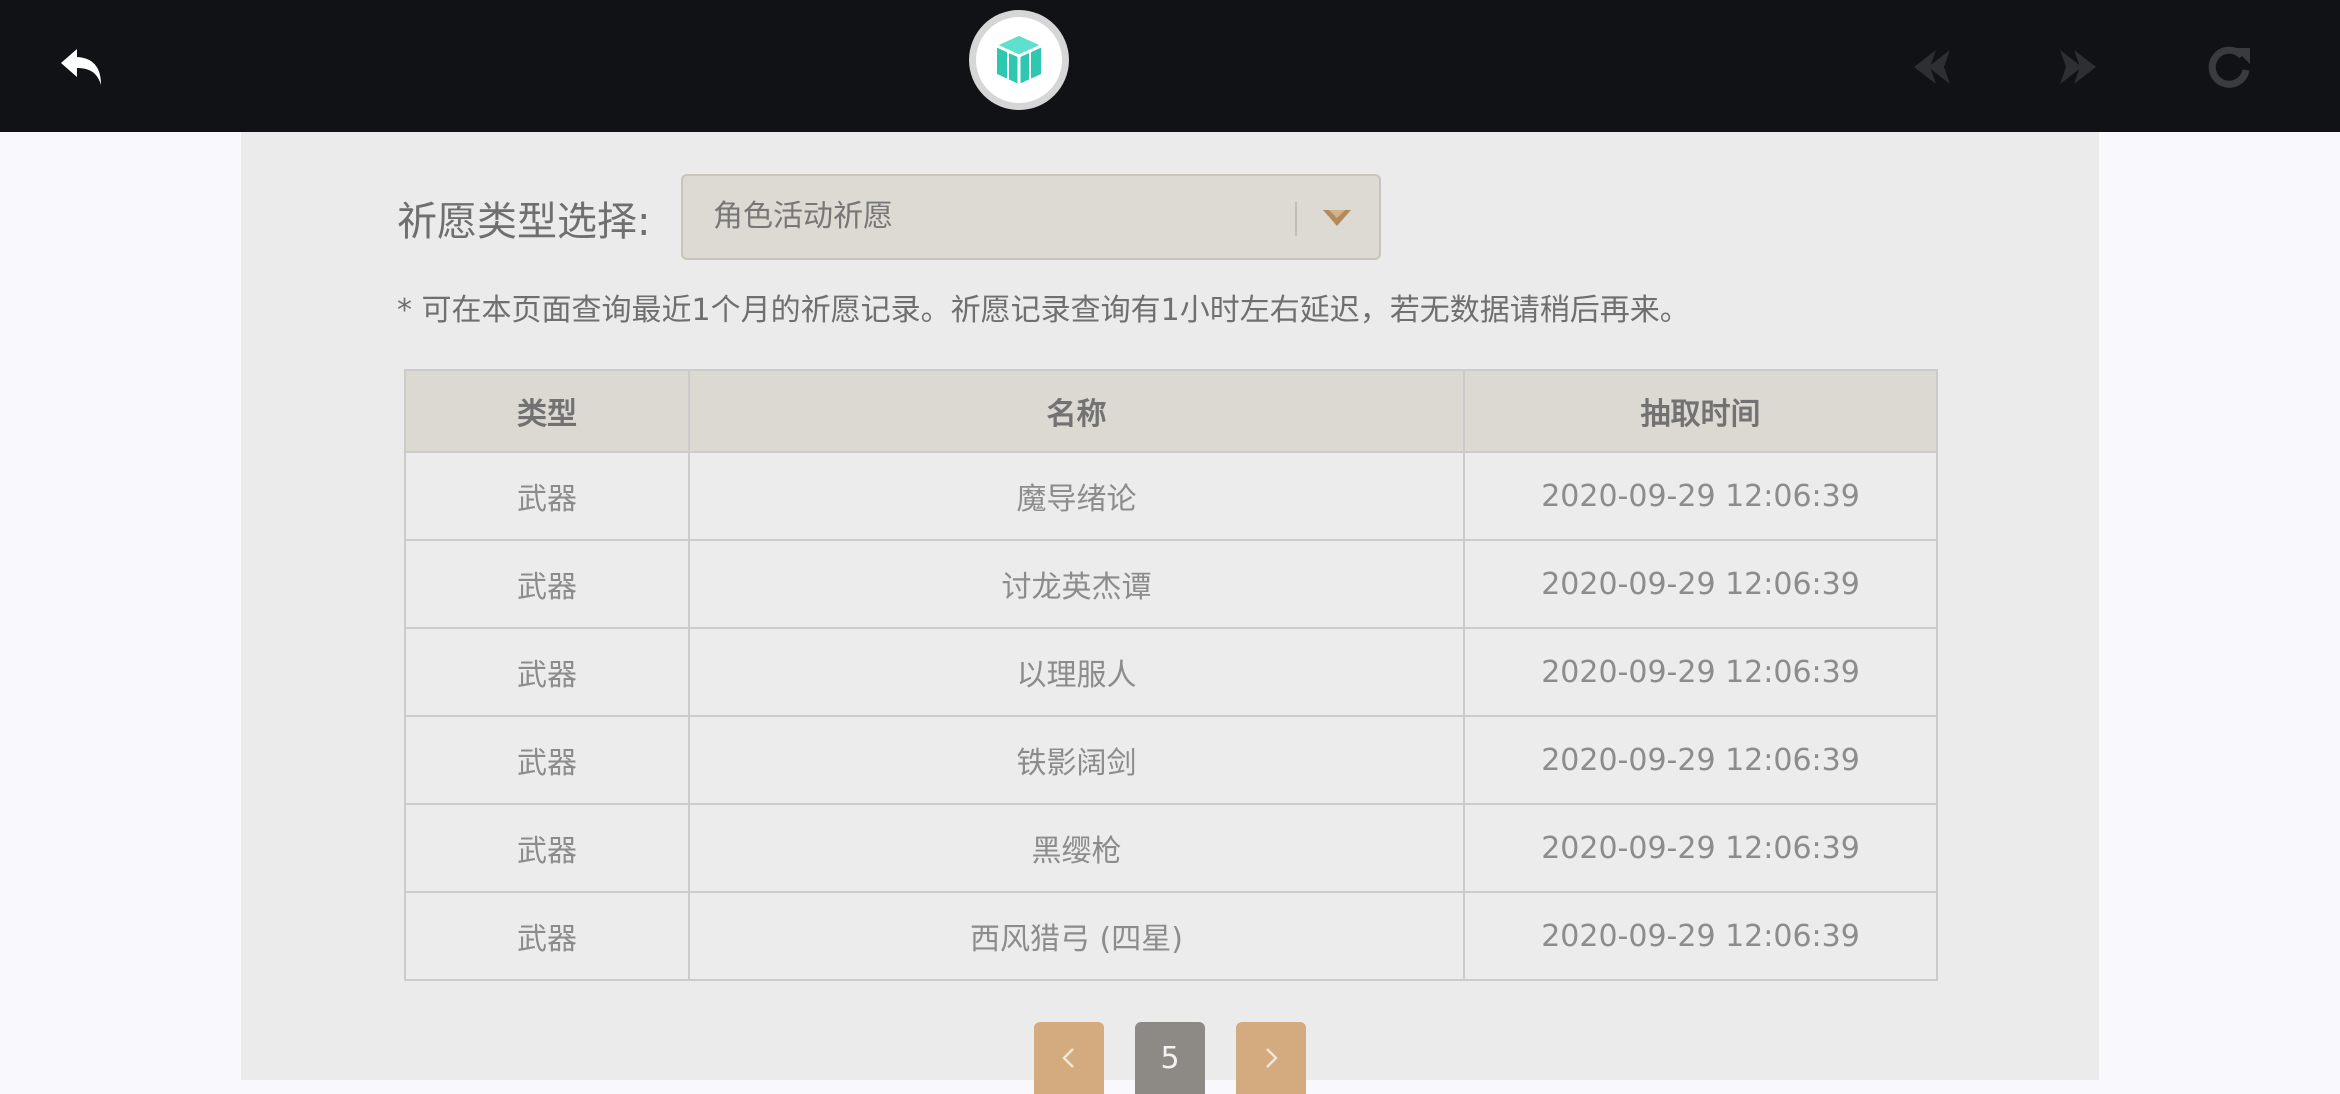 This screenshot has width=2340, height=1094. What do you see at coordinates (1076, 848) in the screenshot?
I see `cell-name: 黑缨枪` at bounding box center [1076, 848].